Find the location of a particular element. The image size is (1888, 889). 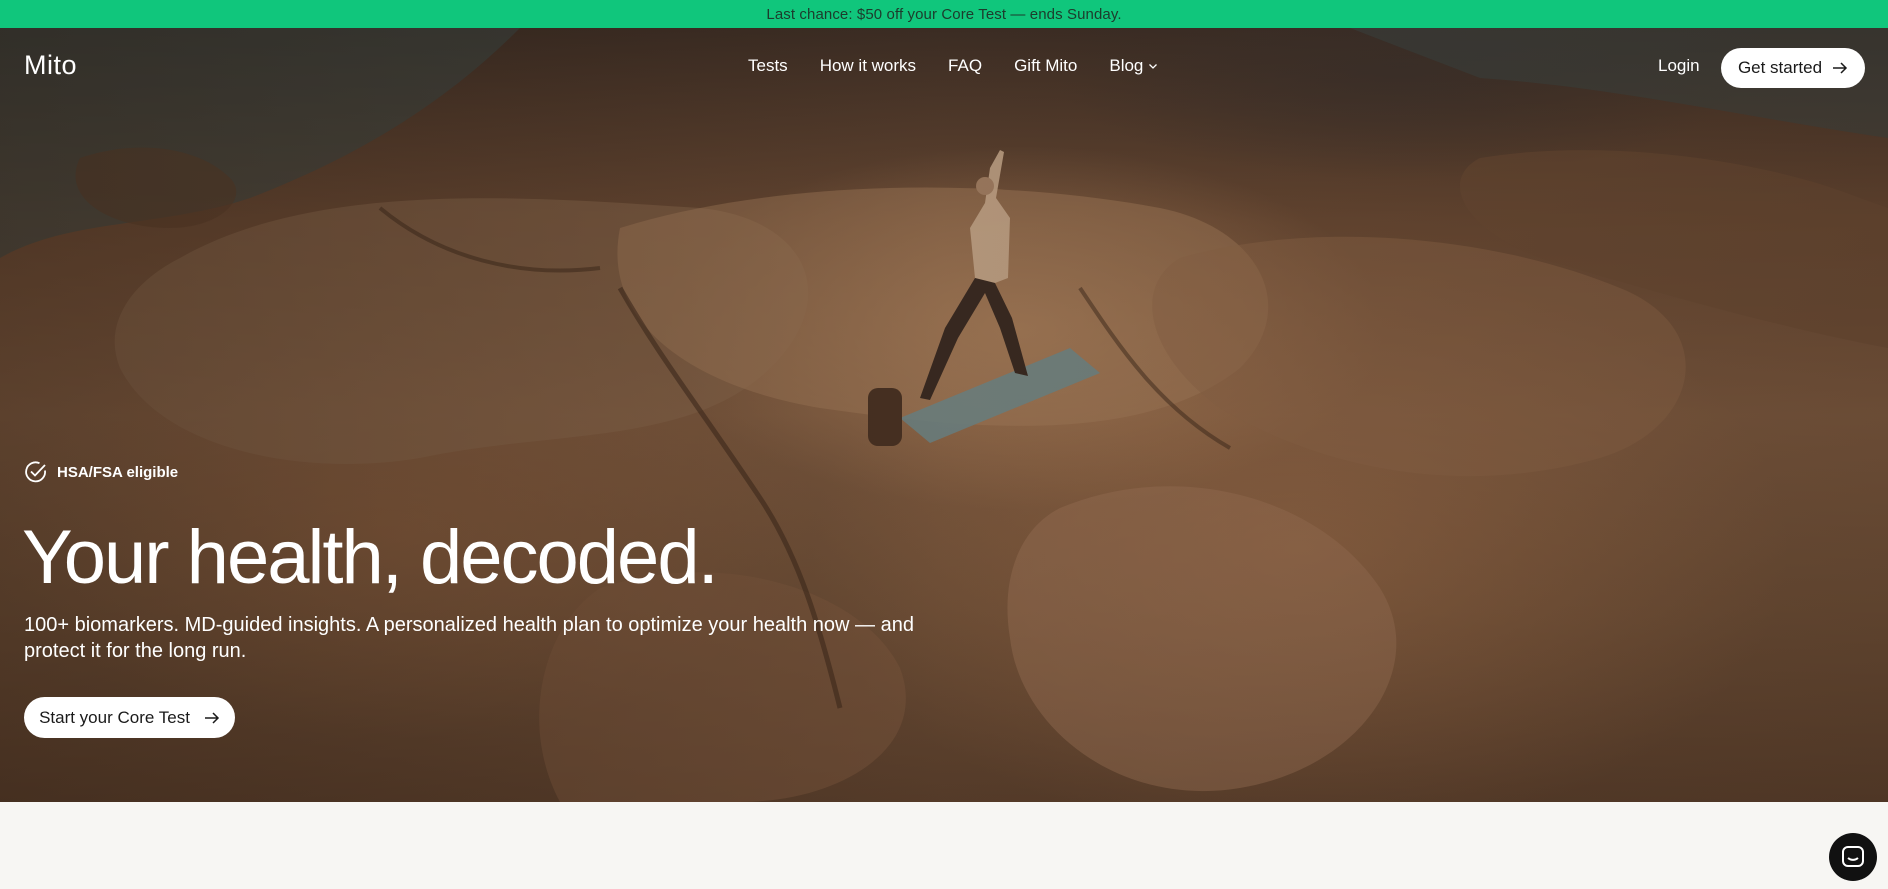

login-link: Login is located at coordinates (1679, 66).